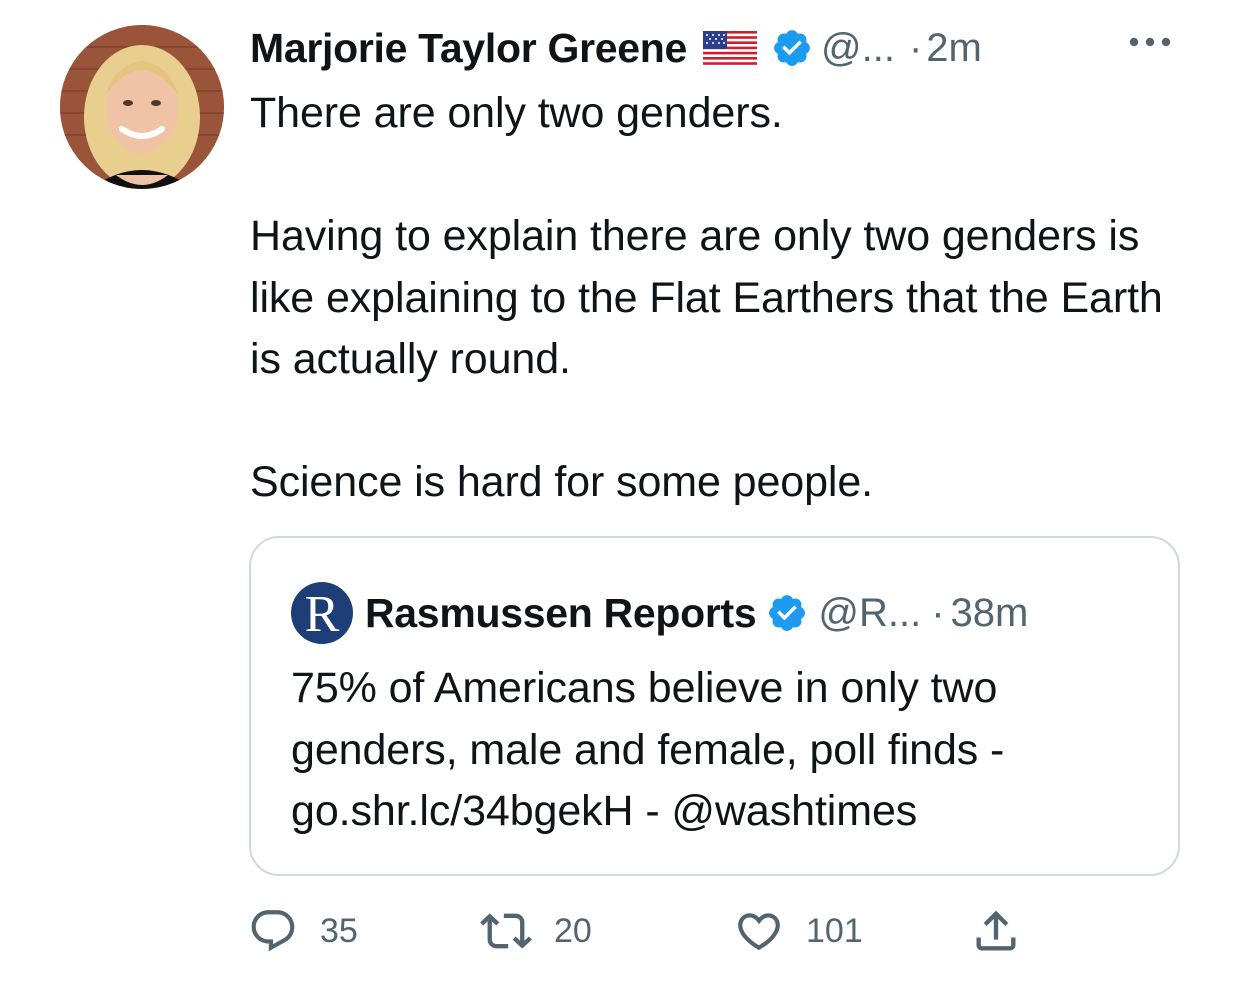  What do you see at coordinates (989, 612) in the screenshot?
I see `quoted-tweet-timestamp: 38m` at bounding box center [989, 612].